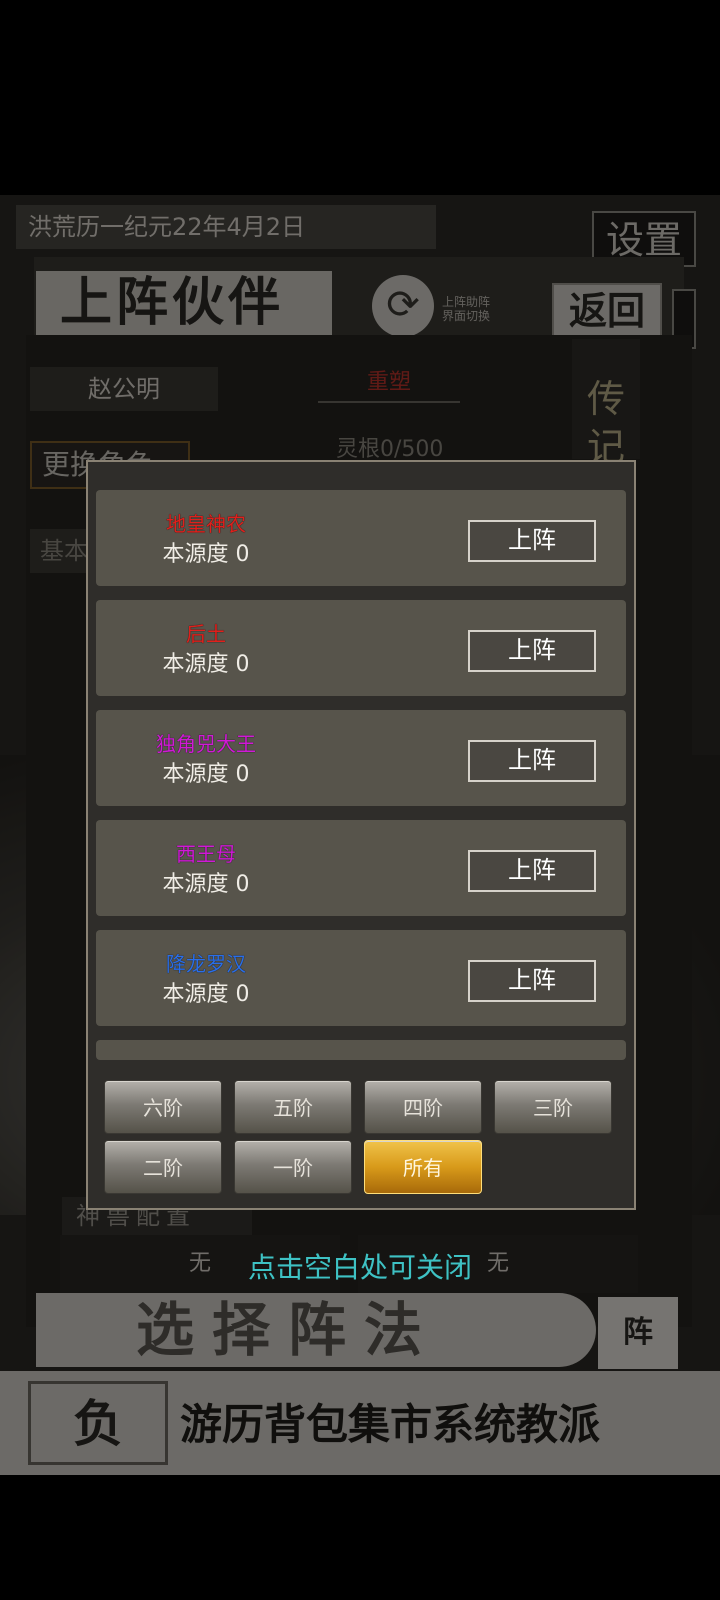  I want to click on tier-5-button: 五阶, so click(293, 1107).